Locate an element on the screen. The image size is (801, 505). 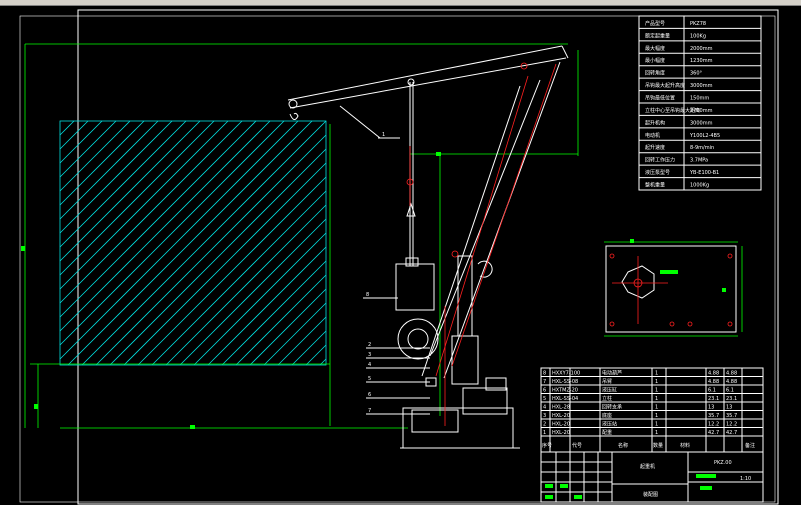
parts-cell-total: 6.1 is located at coordinates (730, 391).